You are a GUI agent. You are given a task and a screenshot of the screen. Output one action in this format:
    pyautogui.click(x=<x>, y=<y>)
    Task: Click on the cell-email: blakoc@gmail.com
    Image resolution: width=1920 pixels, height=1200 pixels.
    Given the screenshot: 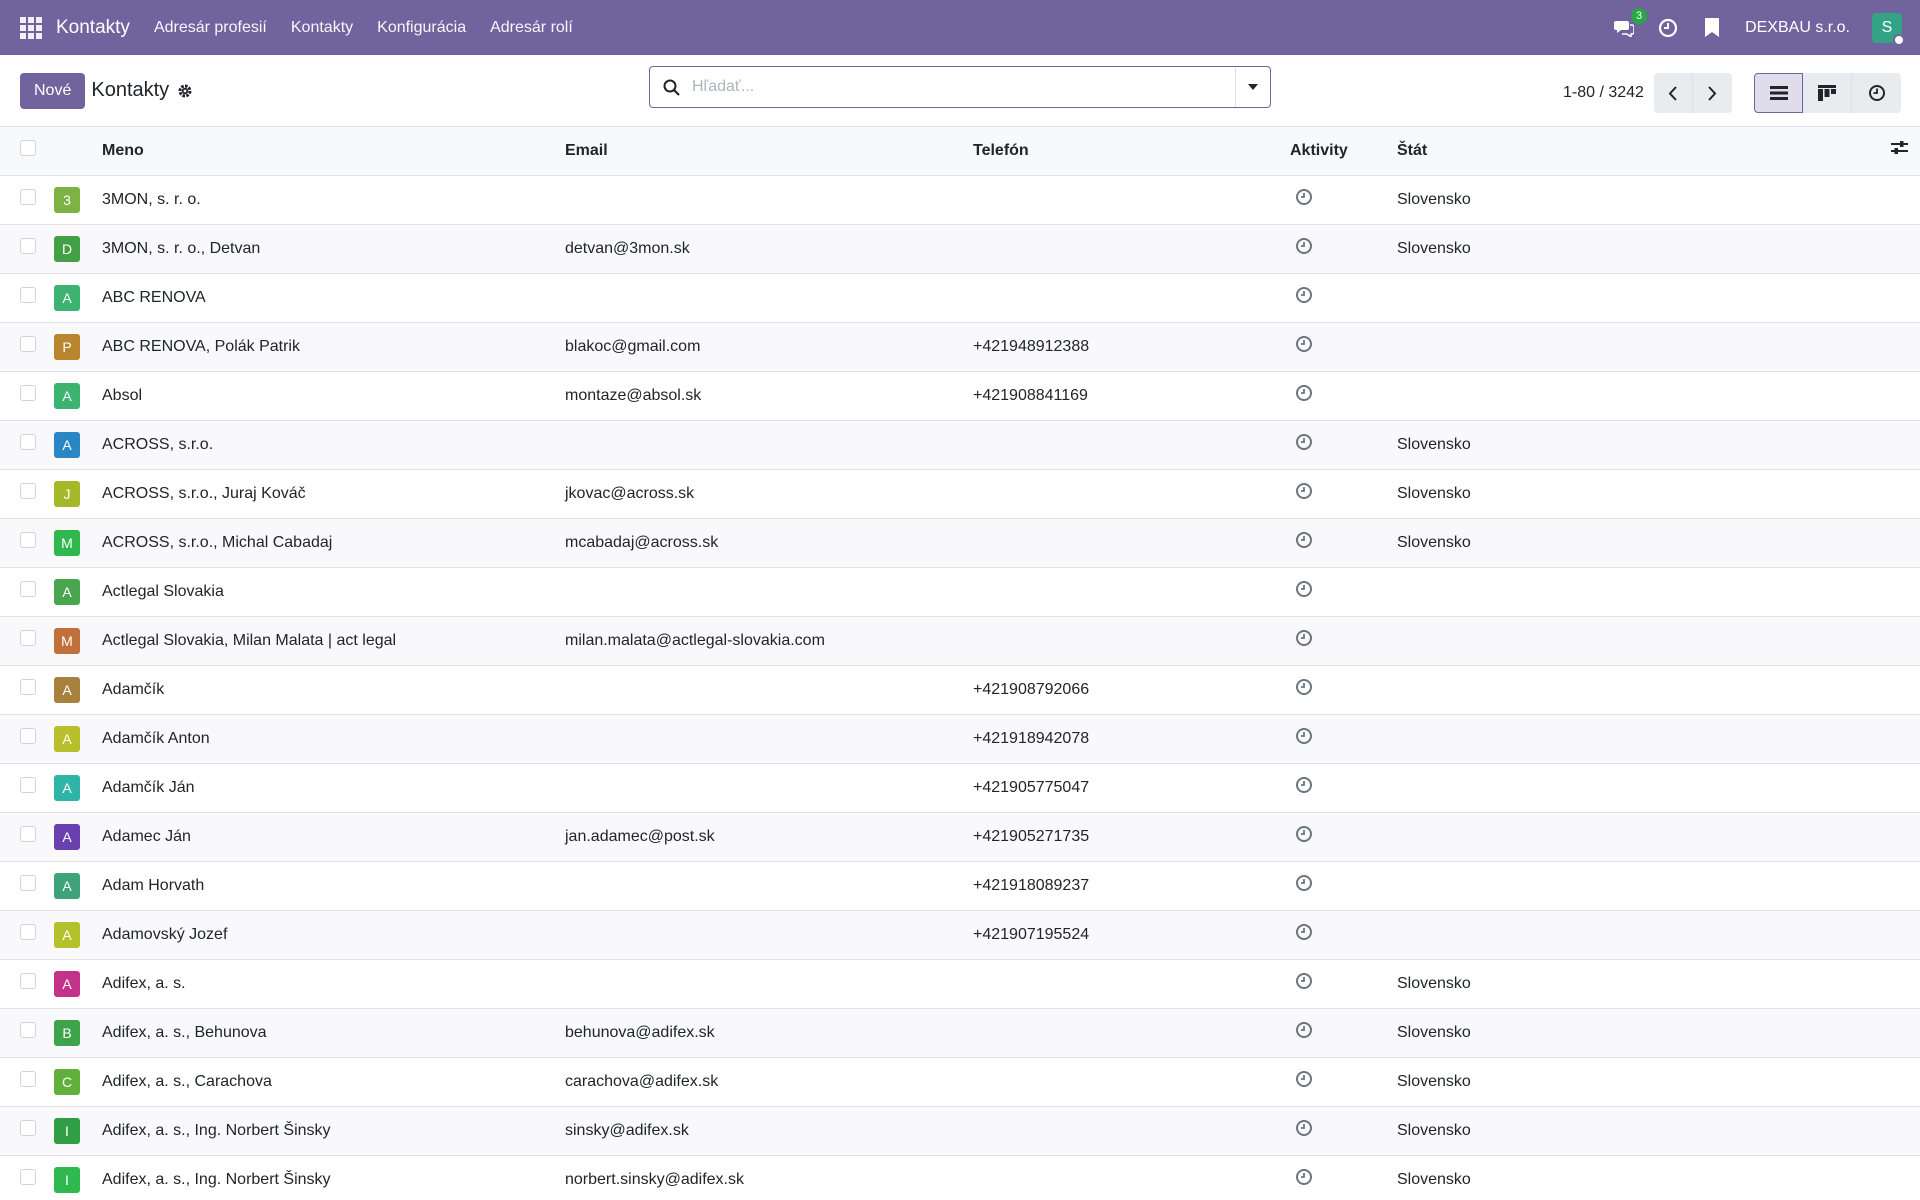 What is the action you would take?
    pyautogui.click(x=769, y=346)
    